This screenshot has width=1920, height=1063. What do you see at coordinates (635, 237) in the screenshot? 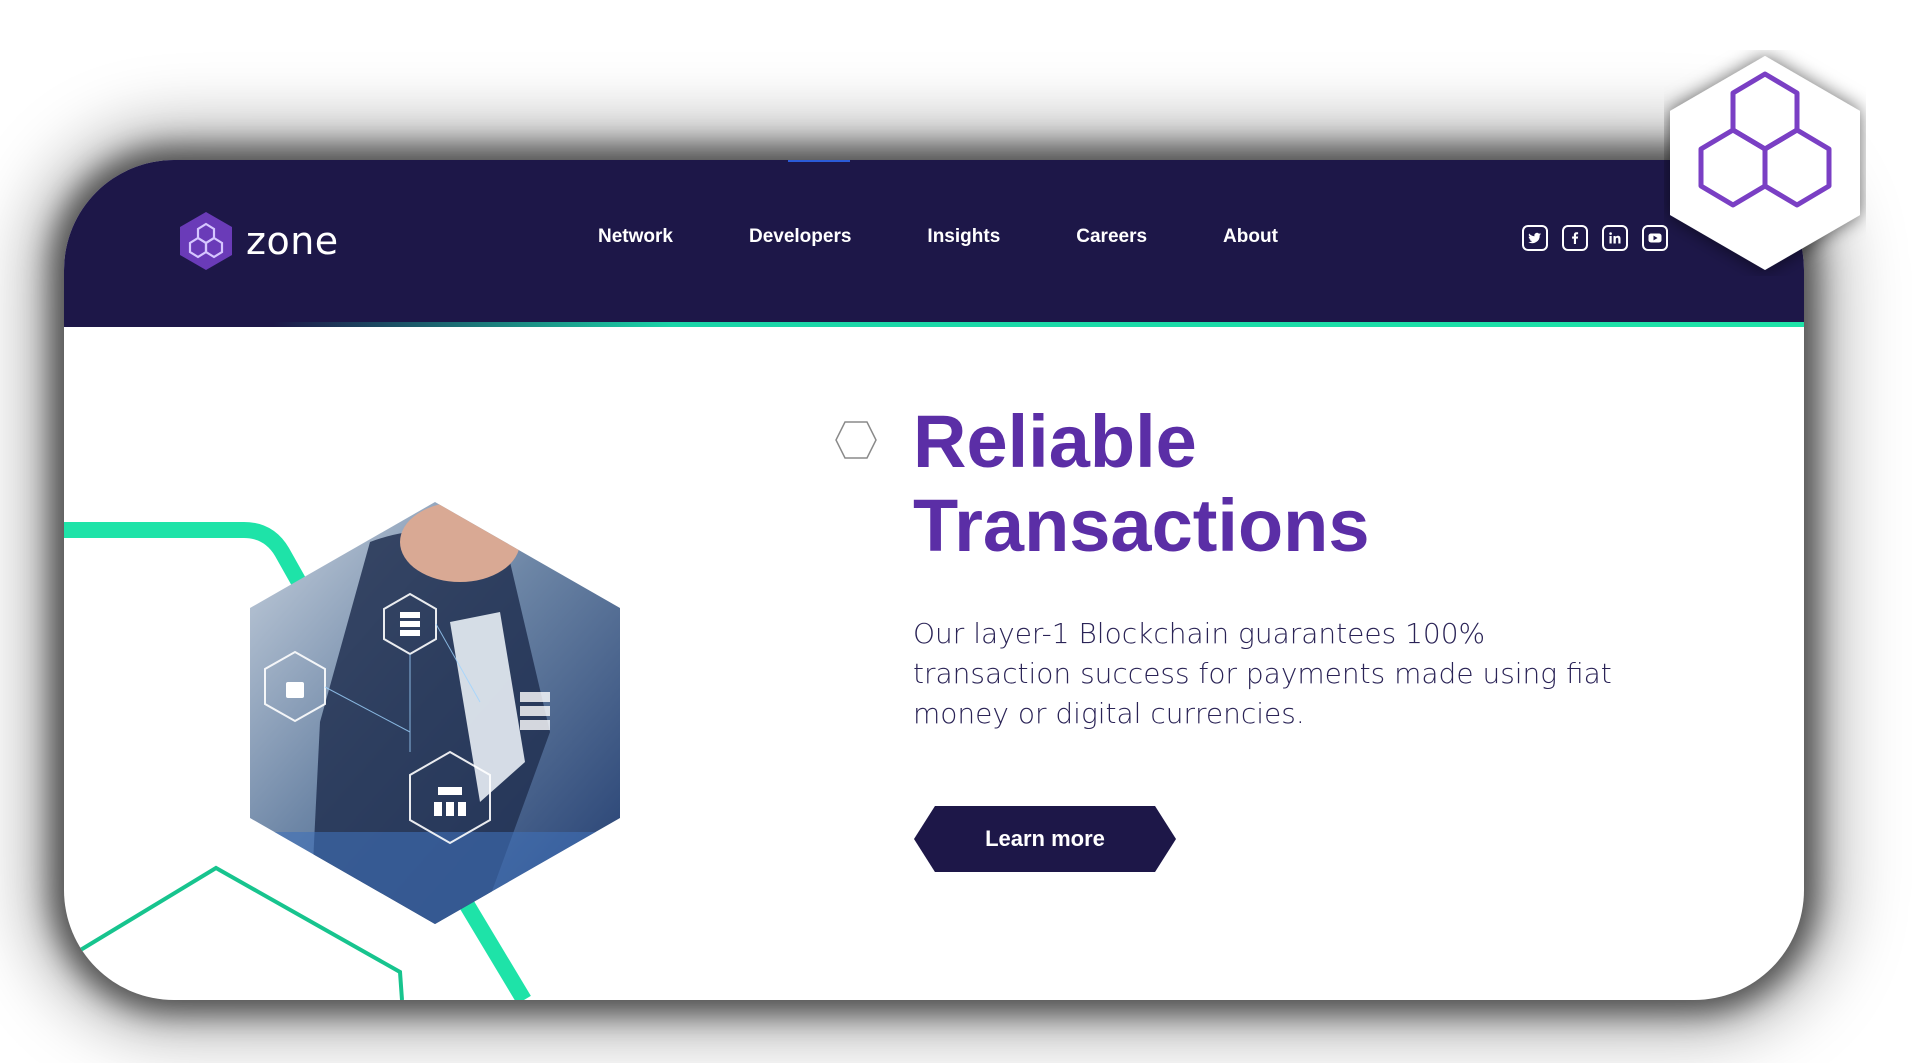
I see `nav-item-network: Network` at bounding box center [635, 237].